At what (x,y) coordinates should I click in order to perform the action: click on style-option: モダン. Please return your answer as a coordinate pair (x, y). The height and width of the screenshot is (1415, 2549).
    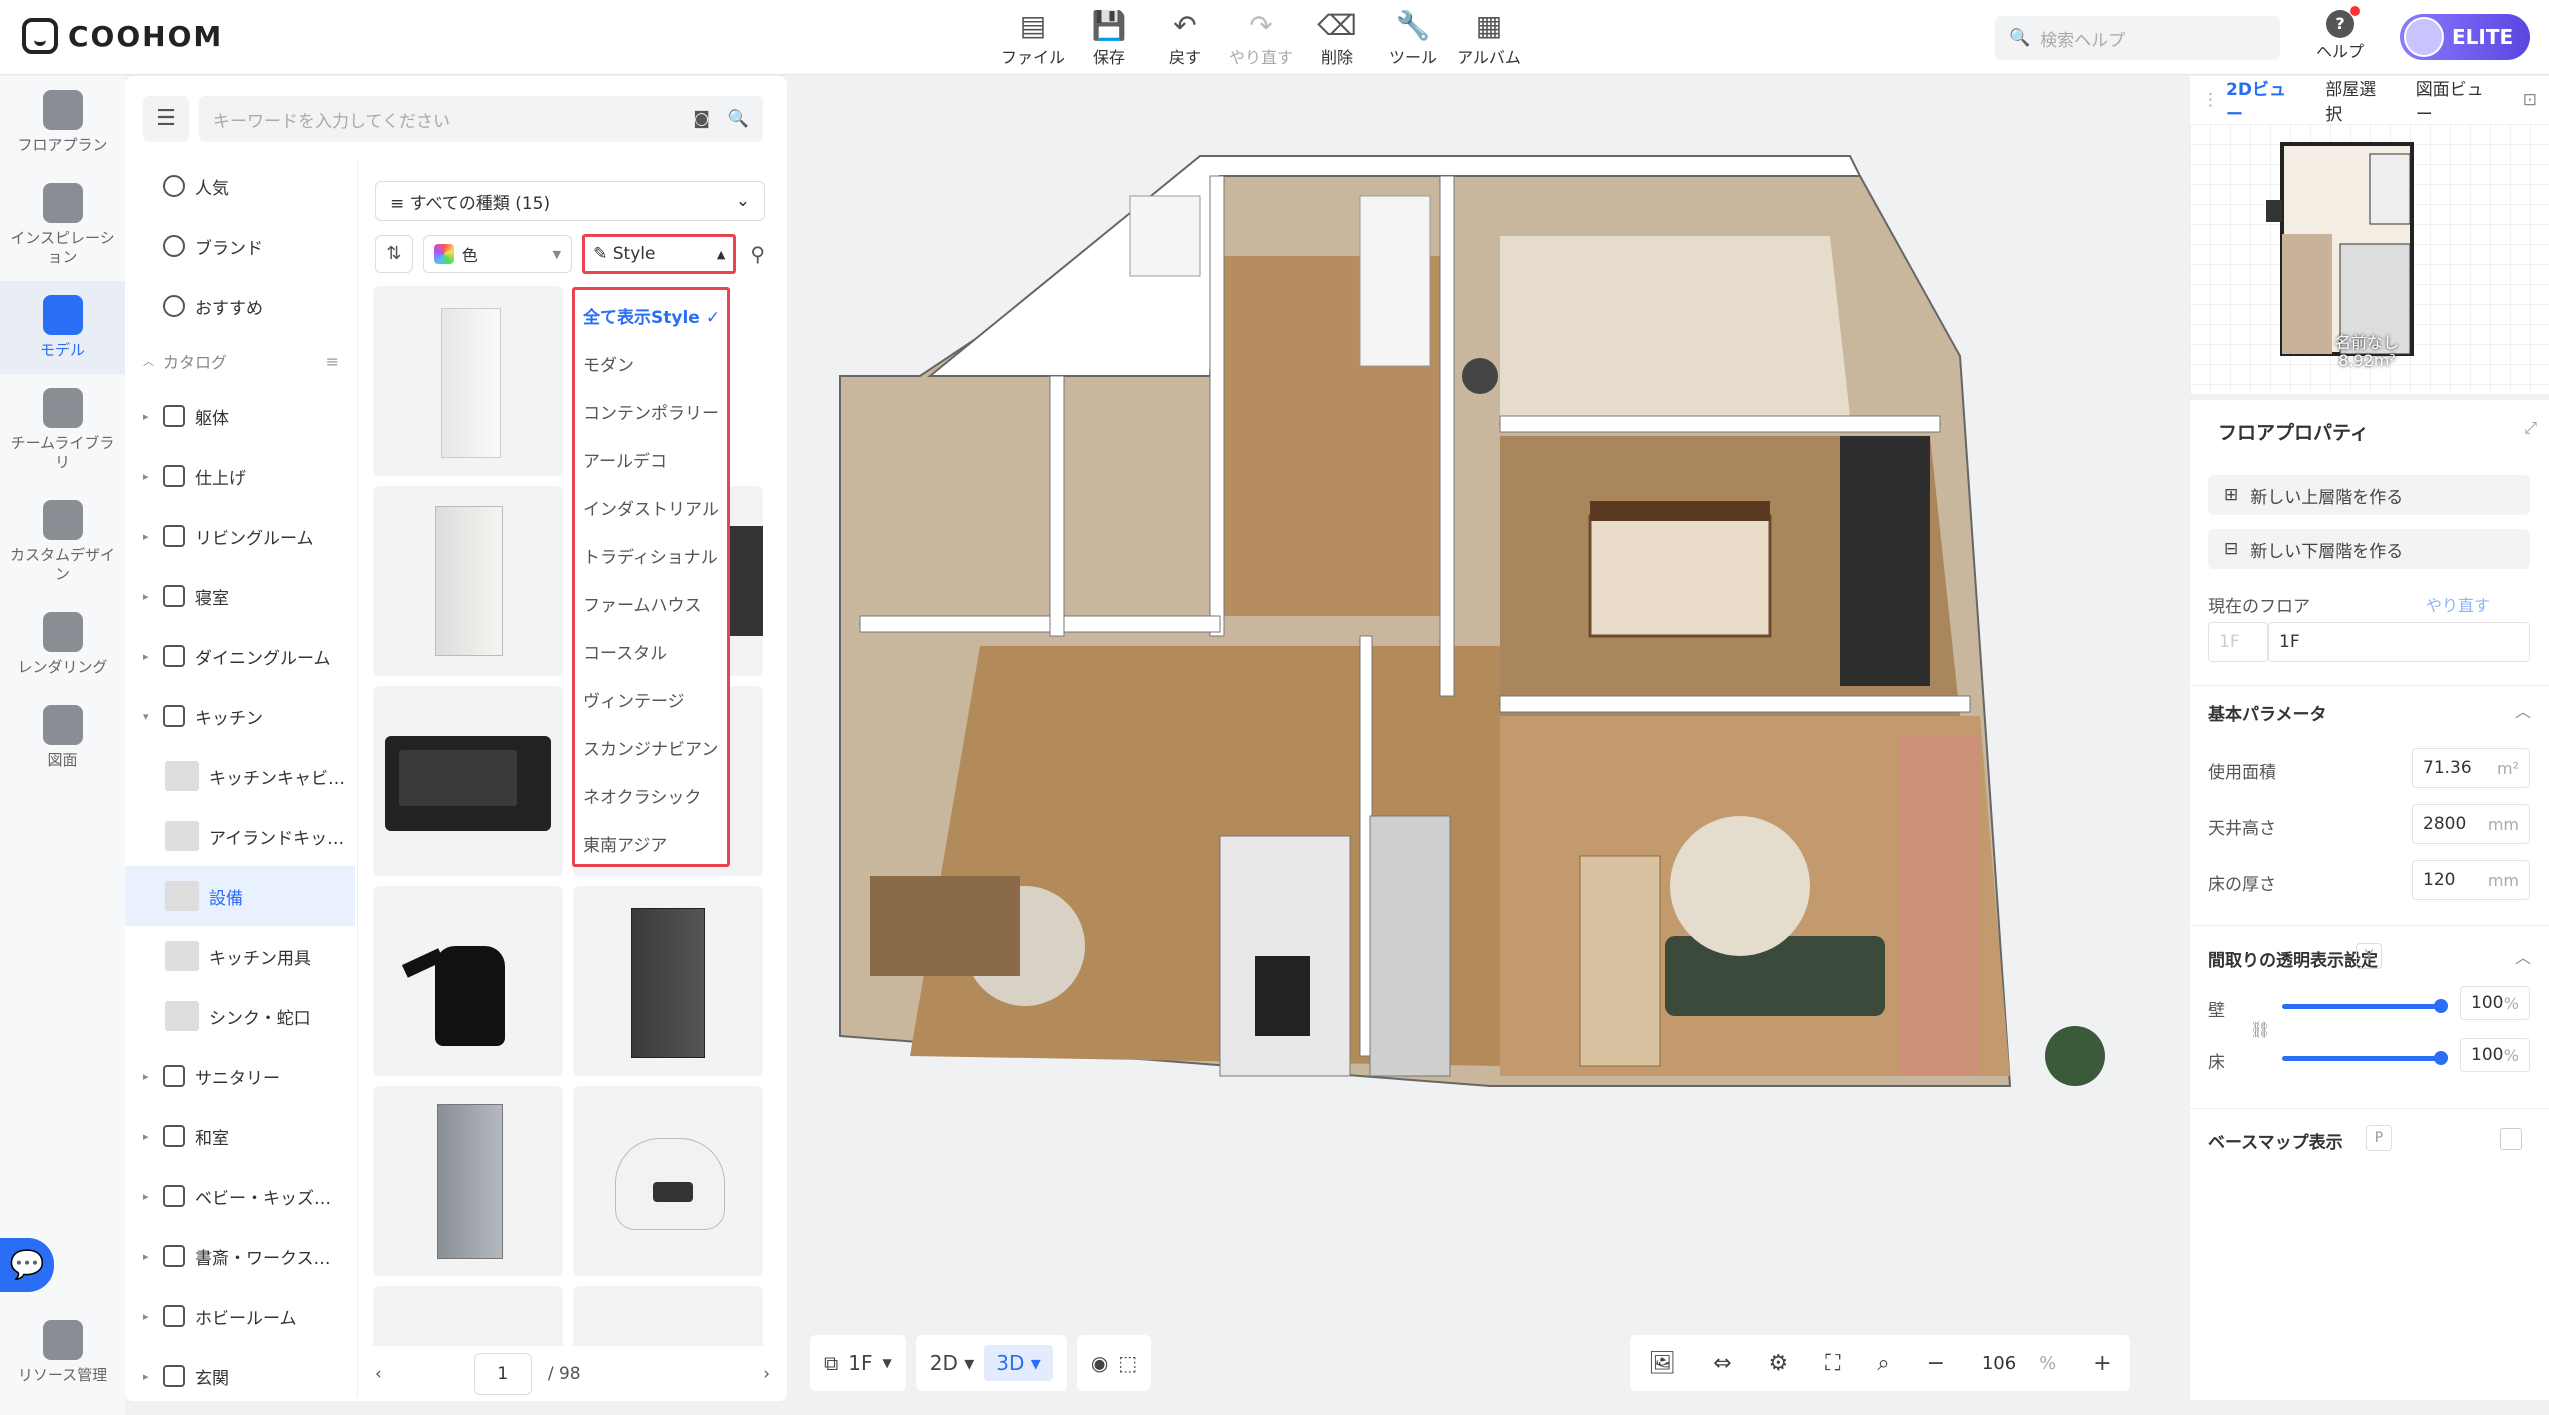
    Looking at the image, I should click on (651, 366).